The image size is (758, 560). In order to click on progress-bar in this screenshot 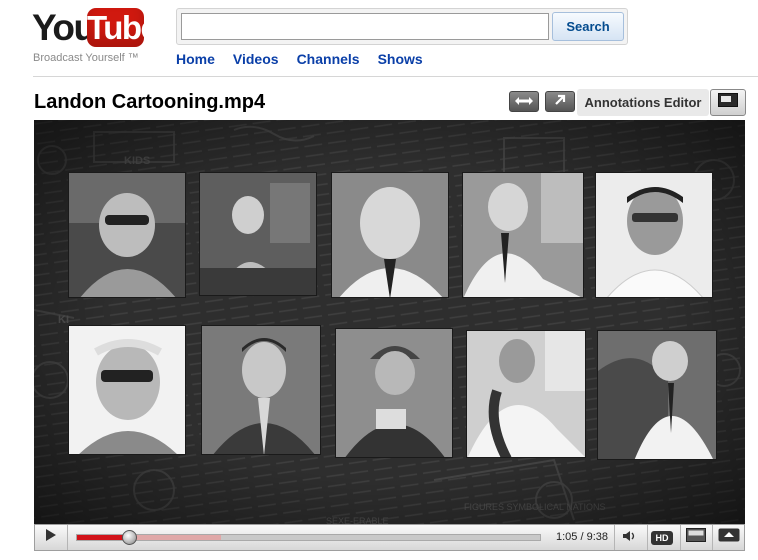, I will do `click(308, 537)`.